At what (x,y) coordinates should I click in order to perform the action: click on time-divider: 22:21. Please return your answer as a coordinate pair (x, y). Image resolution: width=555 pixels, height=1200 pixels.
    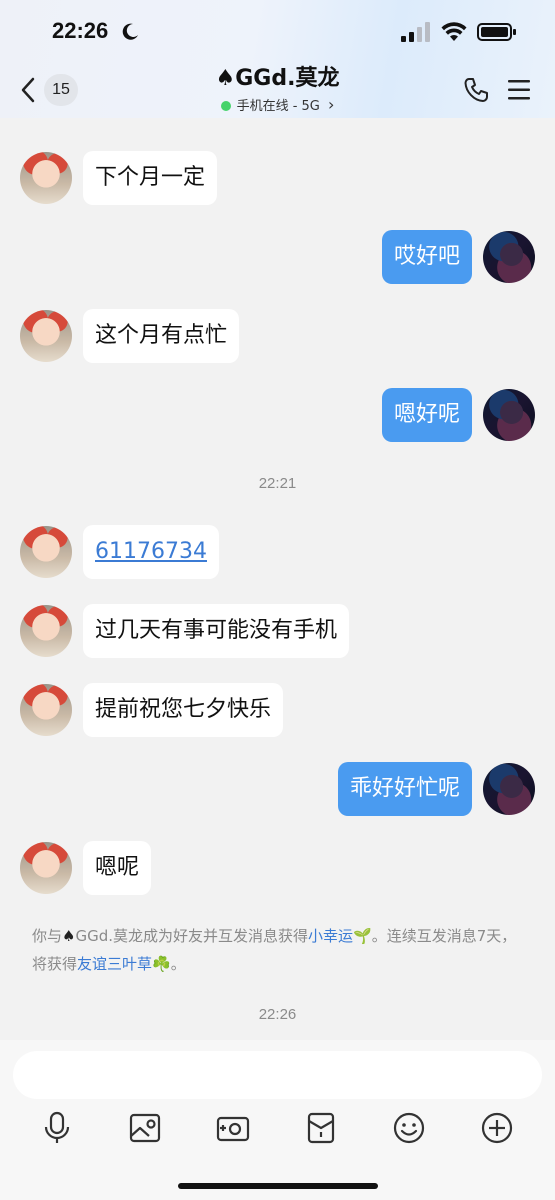
    Looking at the image, I should click on (277, 483).